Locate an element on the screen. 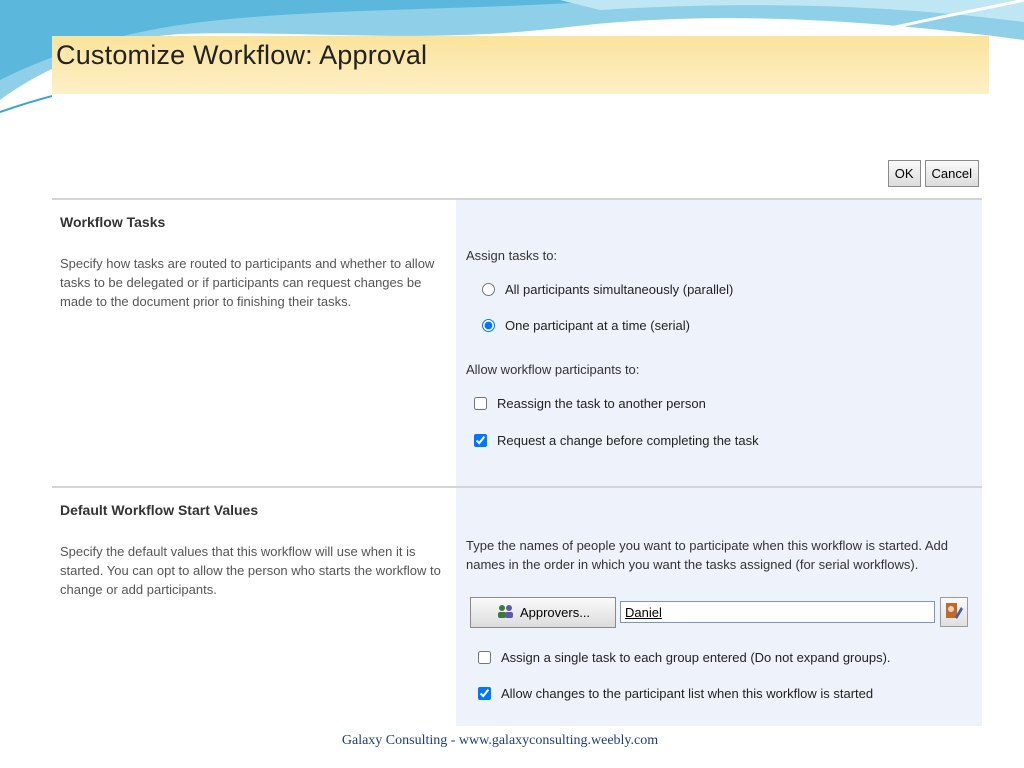  serial-radio is located at coordinates (488, 325).